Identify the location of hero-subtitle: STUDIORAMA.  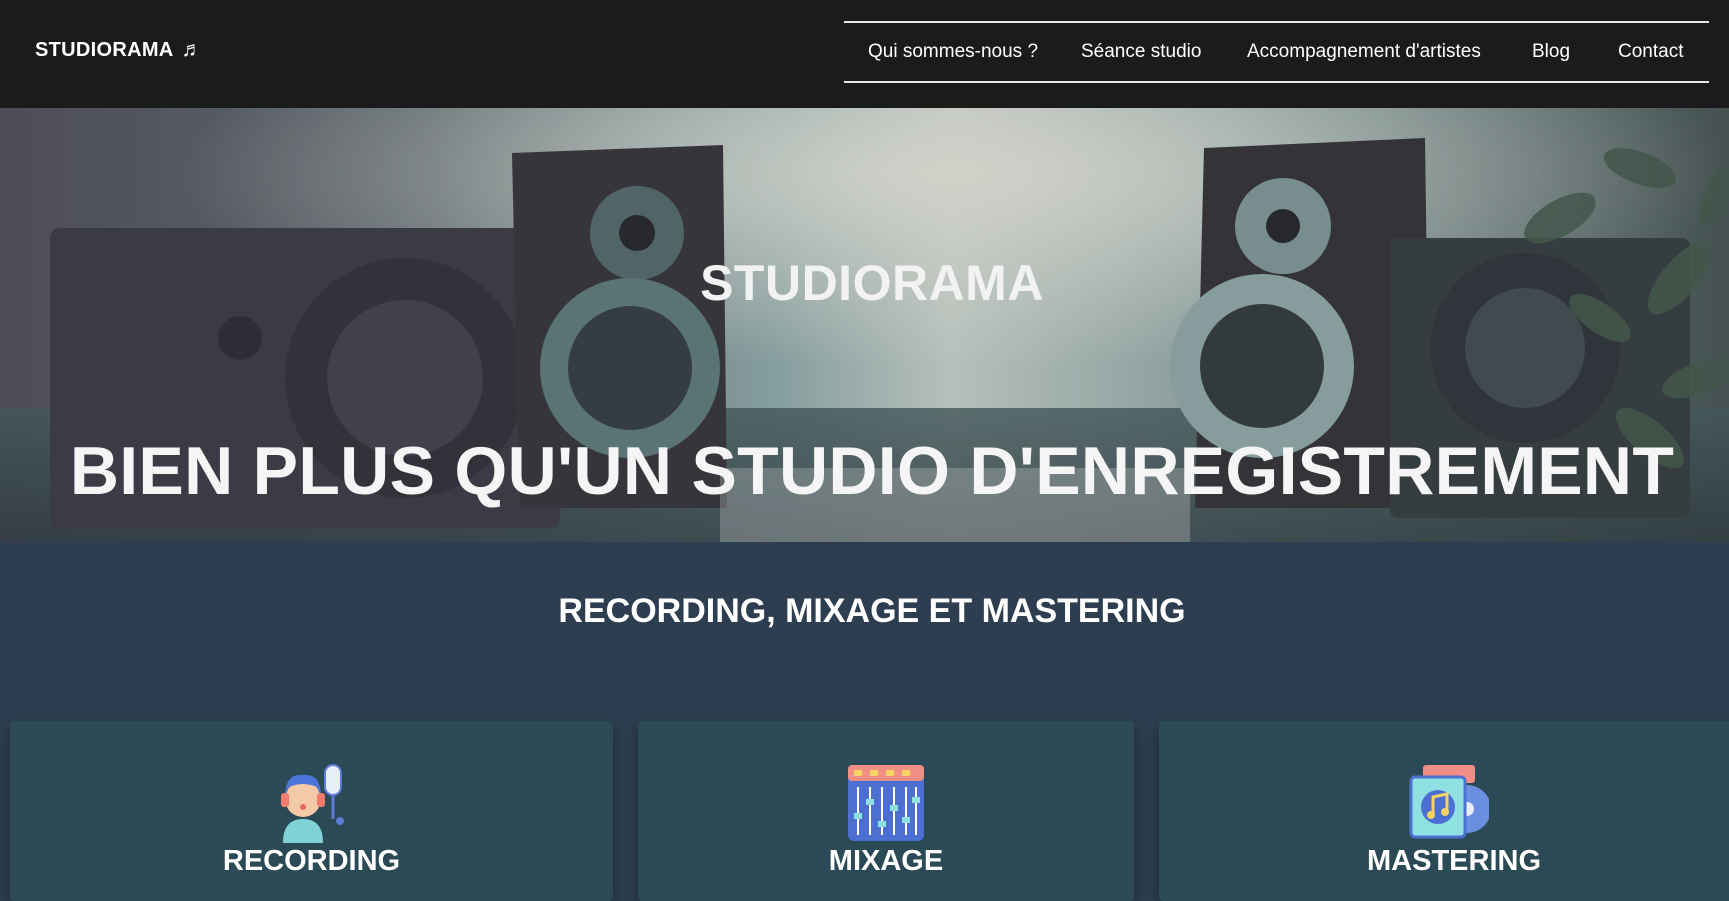
(872, 283).